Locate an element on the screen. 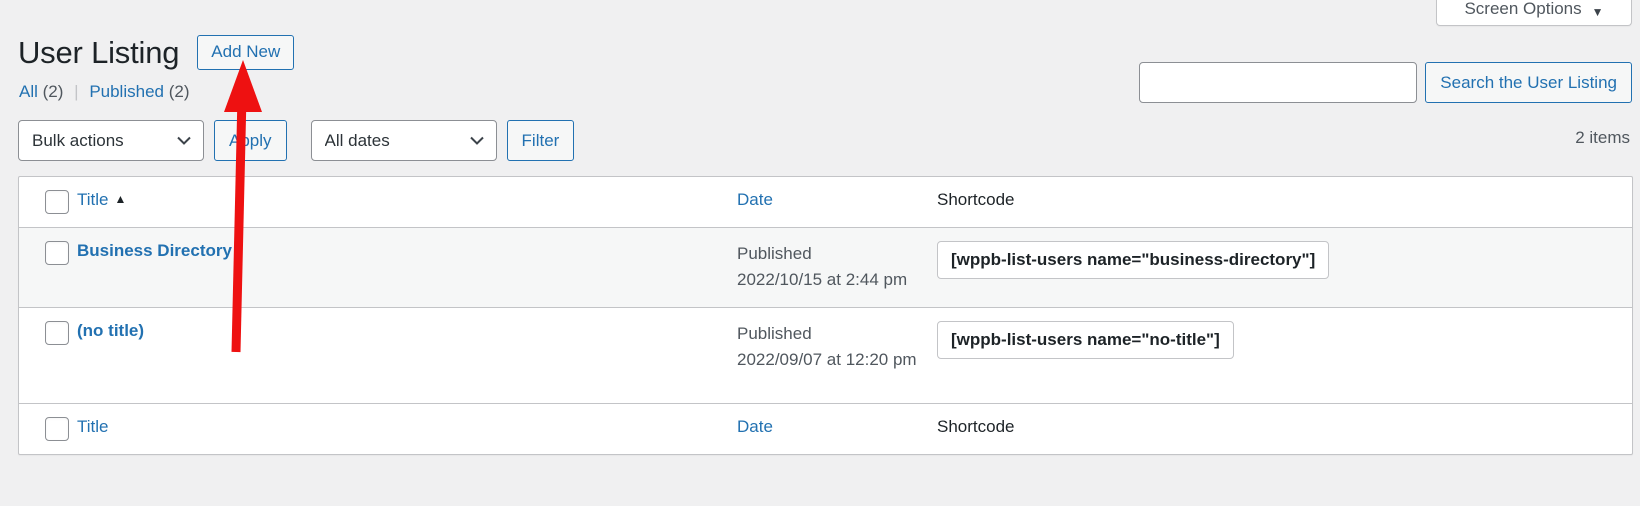 Image resolution: width=1640 pixels, height=506 pixels. search-area: Search the User Listing is located at coordinates (1385, 82).